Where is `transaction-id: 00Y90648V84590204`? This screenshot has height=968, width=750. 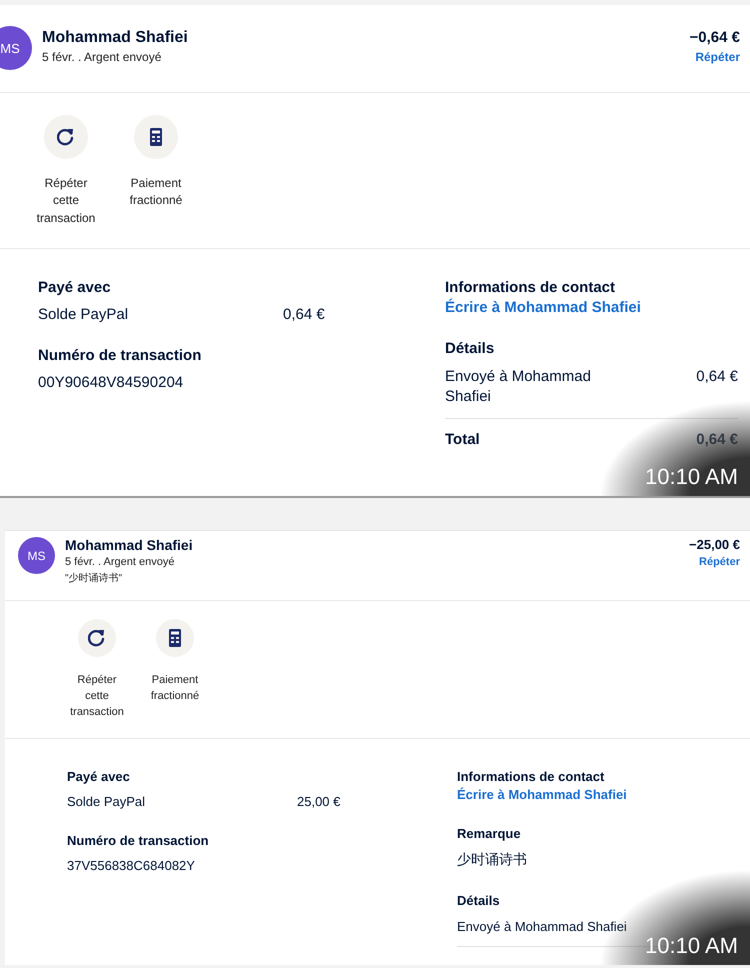 transaction-id: 00Y90648V84590204 is located at coordinates (111, 382).